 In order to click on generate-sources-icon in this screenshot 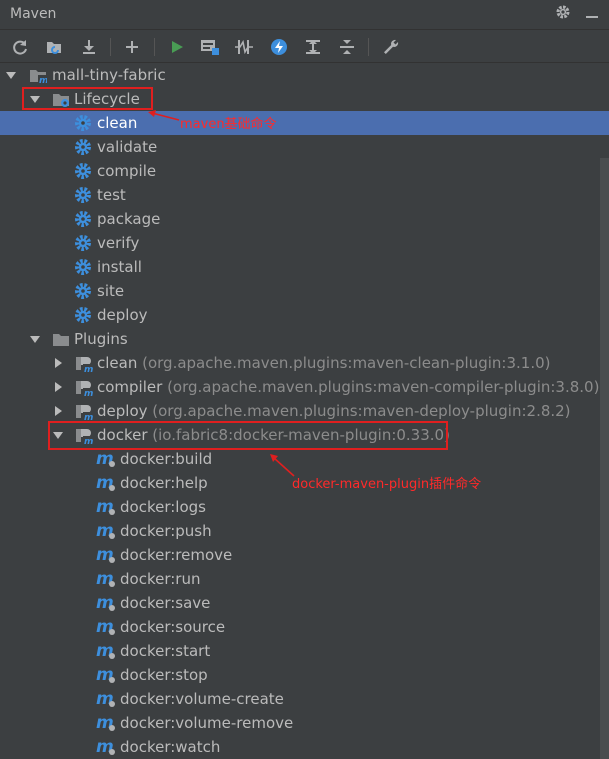, I will do `click(54, 47)`.